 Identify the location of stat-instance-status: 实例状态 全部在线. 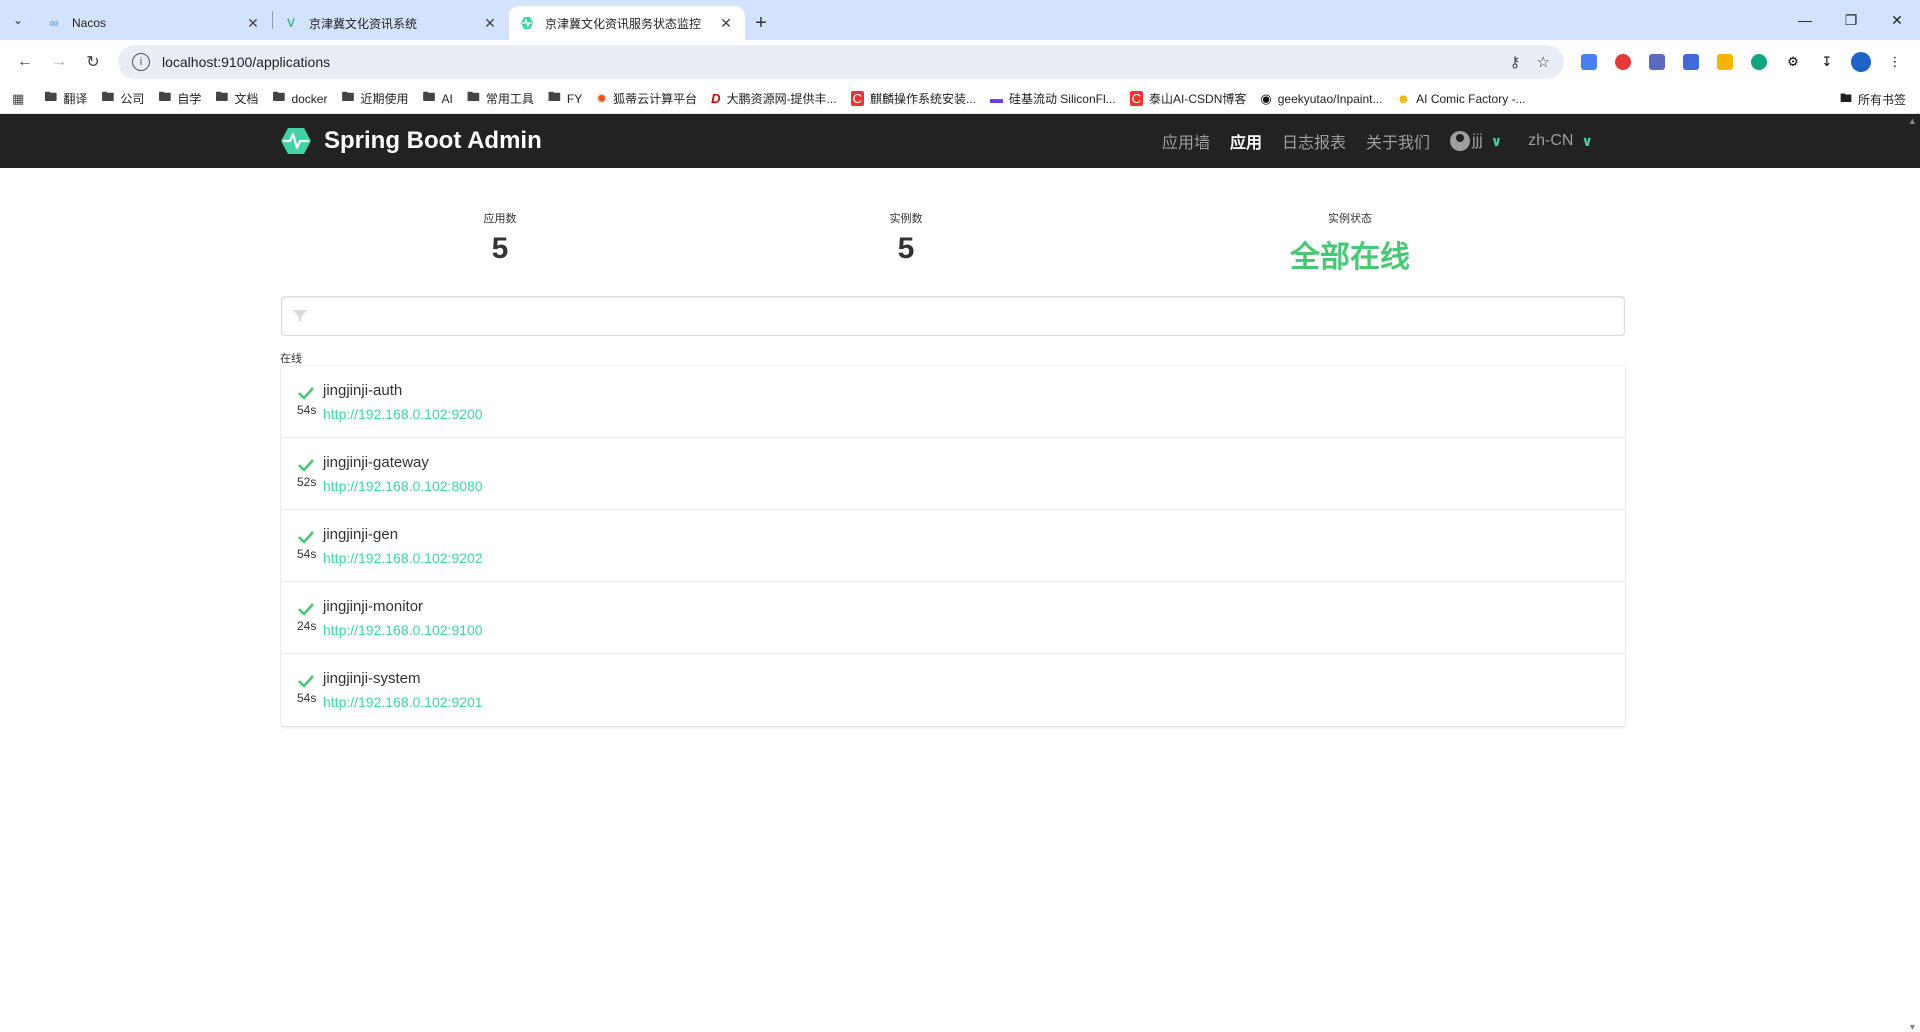
(1350, 243).